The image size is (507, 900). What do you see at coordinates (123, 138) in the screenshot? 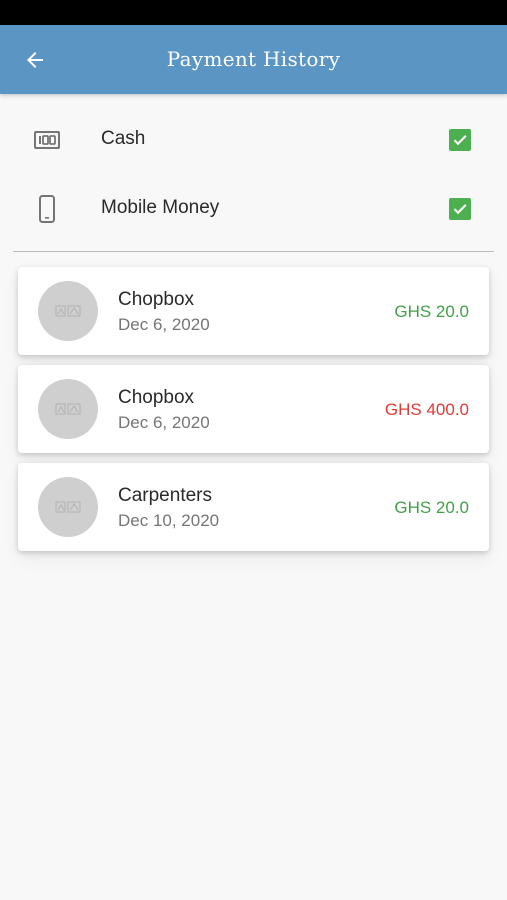
I see `filter-label-cash: Cash` at bounding box center [123, 138].